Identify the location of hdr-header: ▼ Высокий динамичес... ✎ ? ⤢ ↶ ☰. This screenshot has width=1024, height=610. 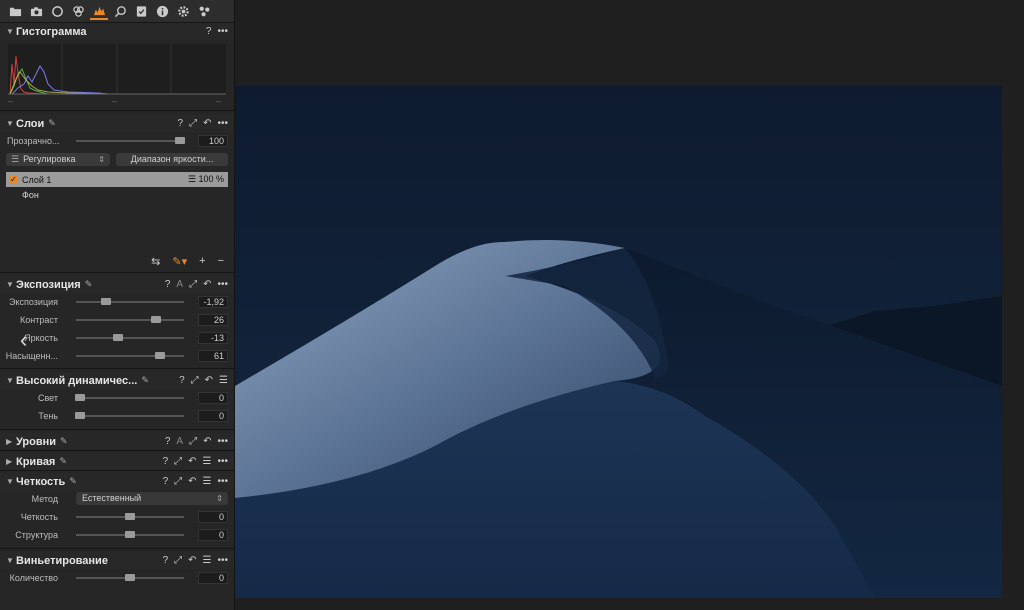
(117, 380).